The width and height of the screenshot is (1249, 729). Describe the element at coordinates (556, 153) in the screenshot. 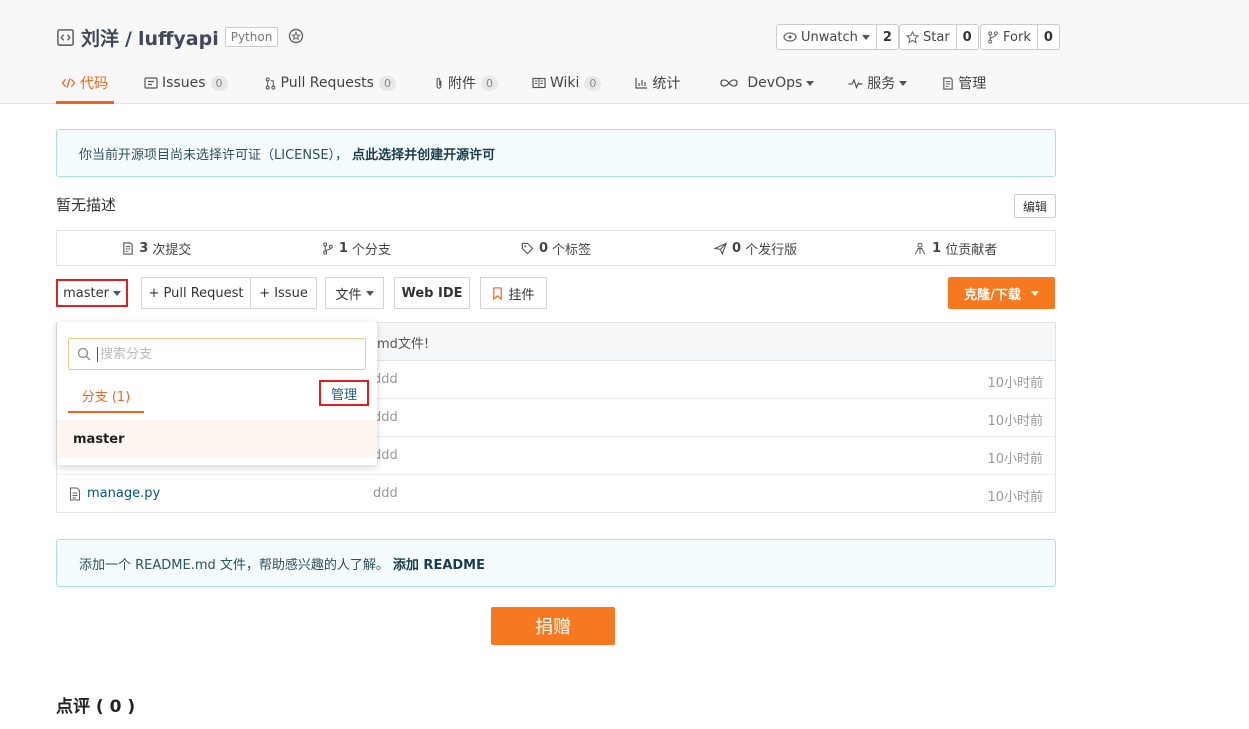

I see `license-notice: 你当前开源项目尚未选择许可证（LICENSE）， 点此选择并创建开源许可` at that location.